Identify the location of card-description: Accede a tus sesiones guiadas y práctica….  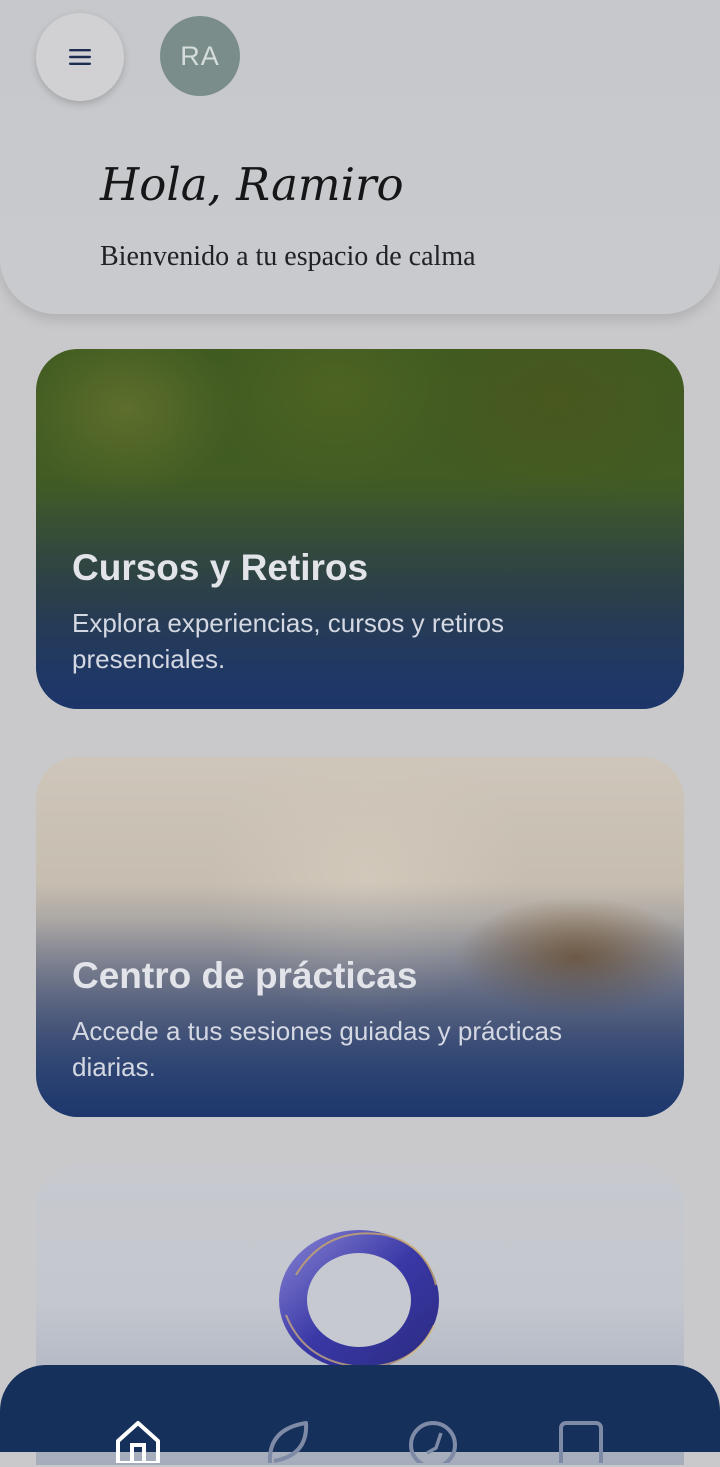
(317, 1049).